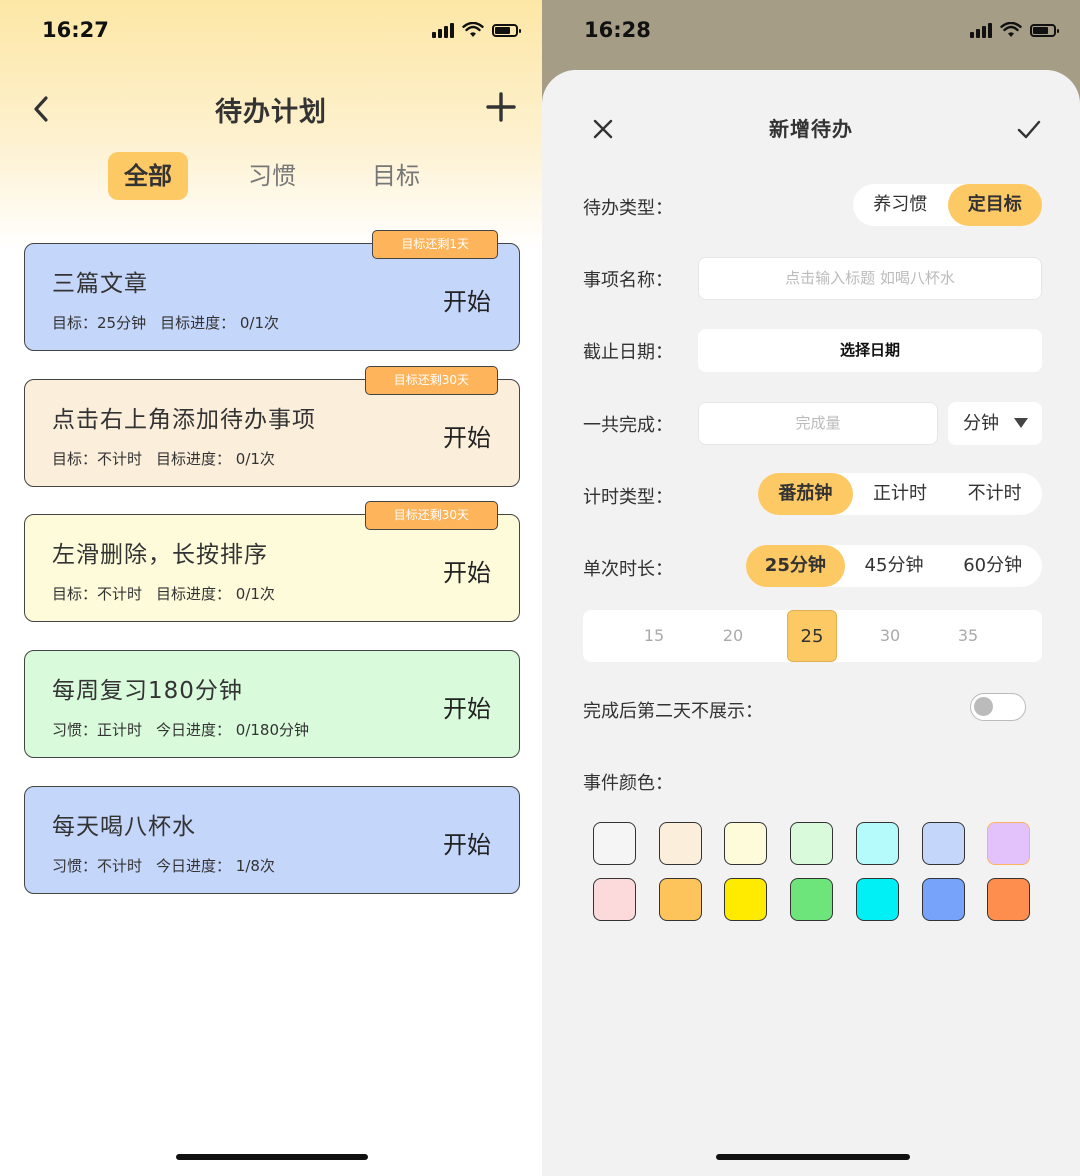  Describe the element at coordinates (100, 284) in the screenshot. I see `todo-title: 三篇文章` at that location.